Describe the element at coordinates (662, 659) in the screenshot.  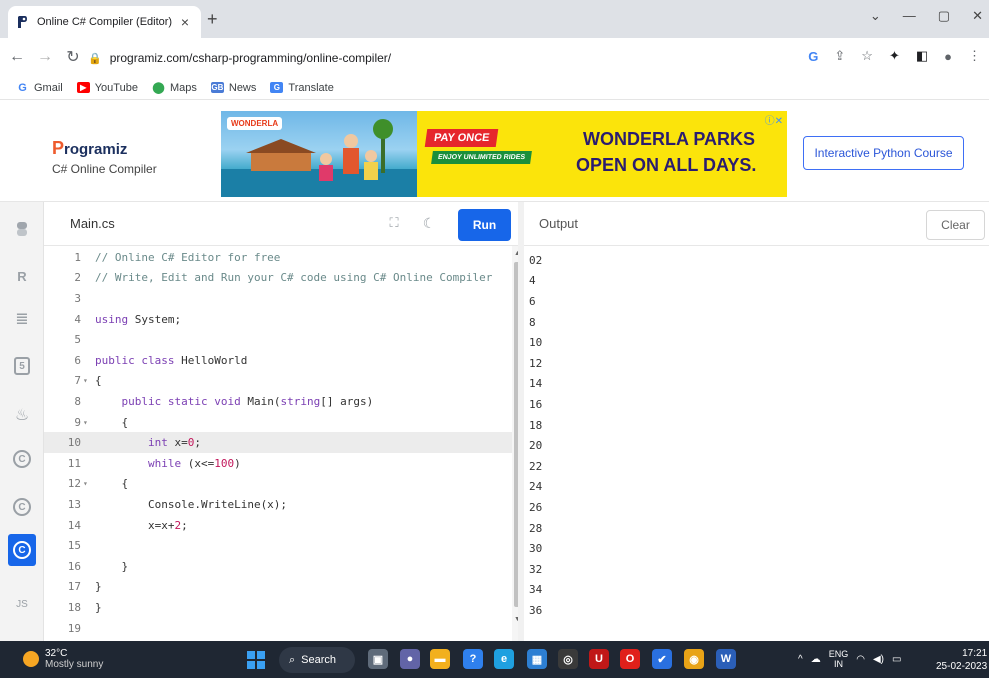
I see `todo-icon: ✔` at that location.